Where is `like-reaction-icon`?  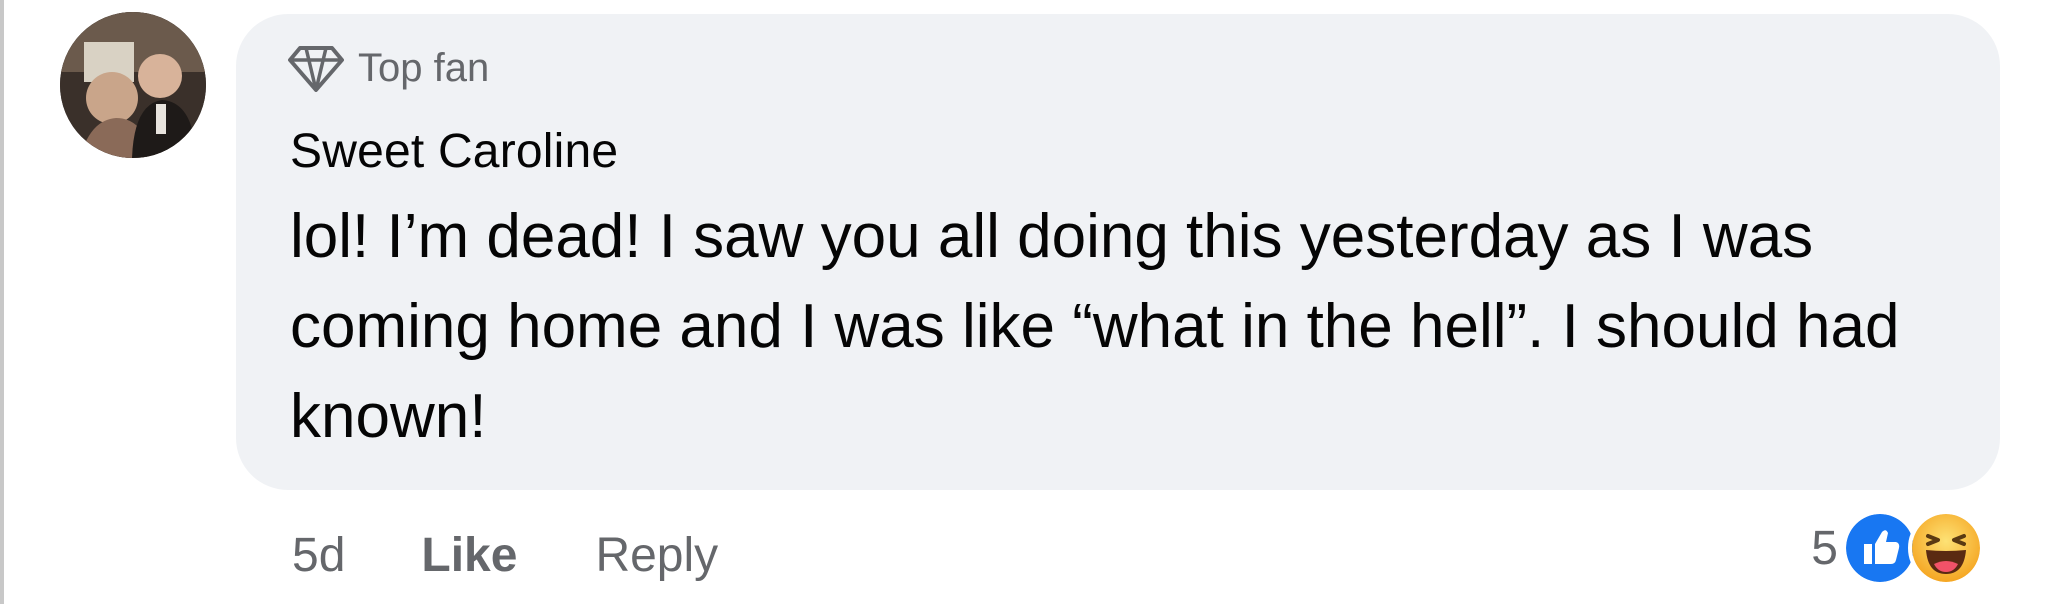 like-reaction-icon is located at coordinates (1880, 548).